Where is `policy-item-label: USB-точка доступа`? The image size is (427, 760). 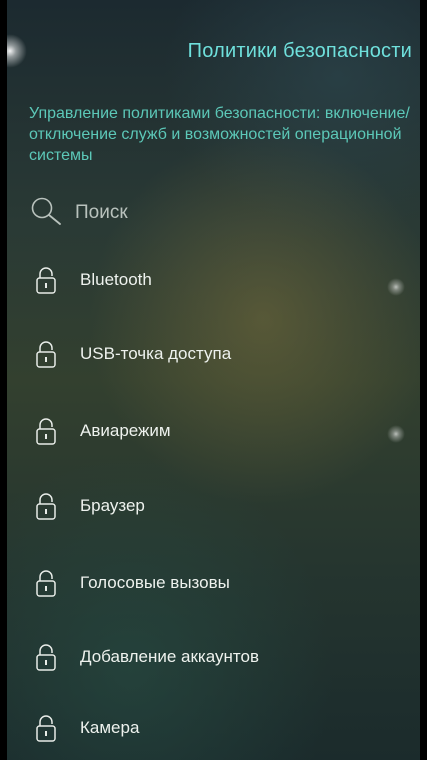
policy-item-label: USB-точка доступа is located at coordinates (156, 353).